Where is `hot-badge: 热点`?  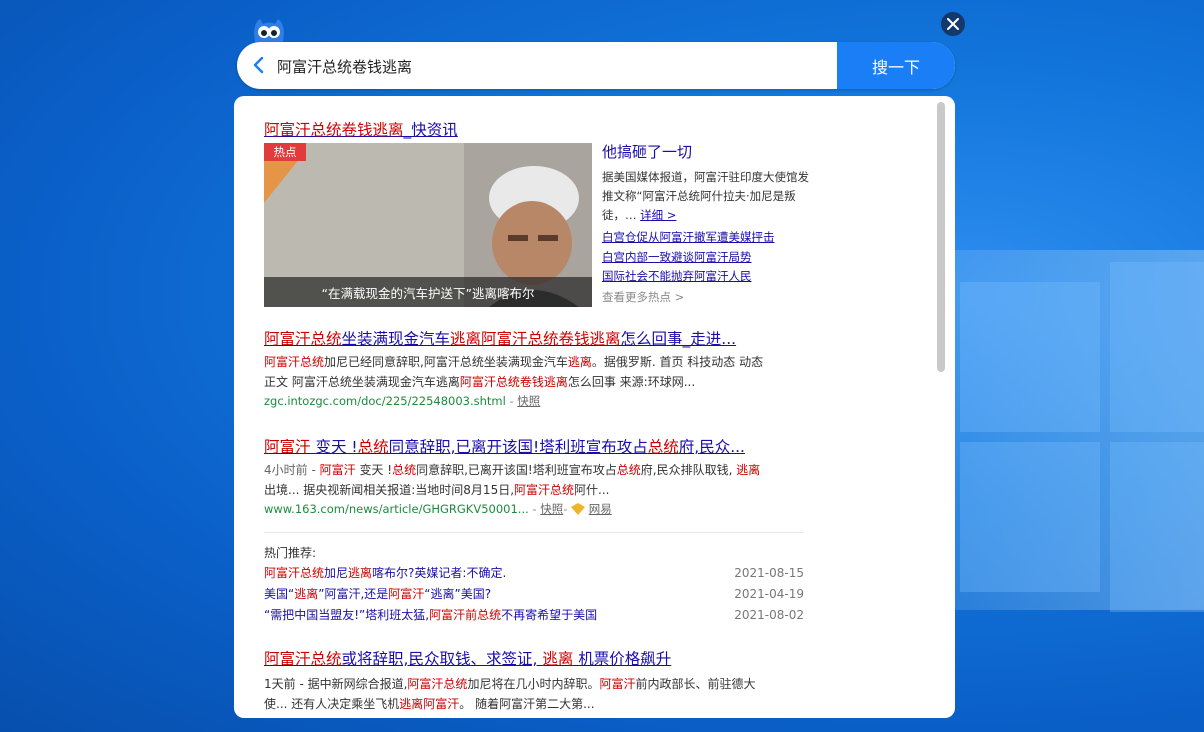 hot-badge: 热点 is located at coordinates (285, 152).